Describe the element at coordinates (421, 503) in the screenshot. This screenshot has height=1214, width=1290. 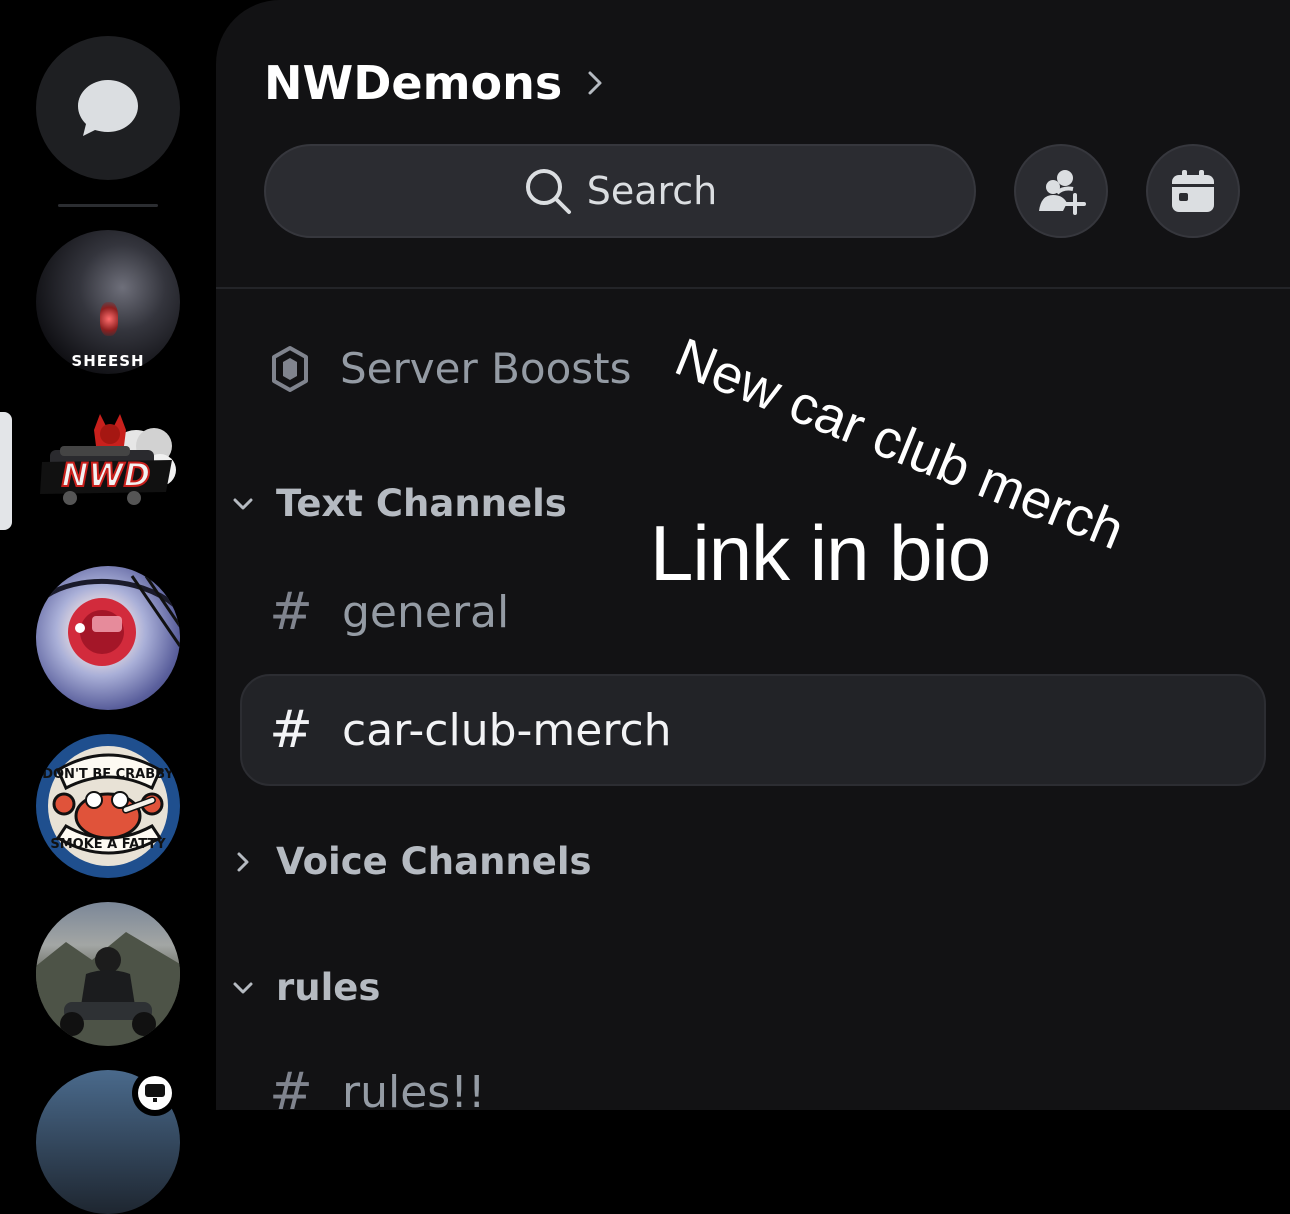
I see `category-label: Text Channels` at that location.